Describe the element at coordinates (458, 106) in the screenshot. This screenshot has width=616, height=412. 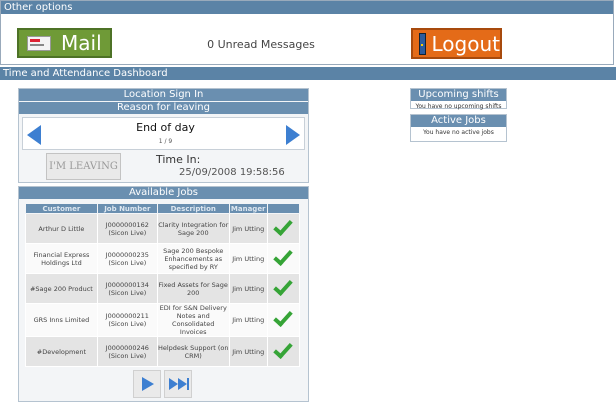
I see `upcoming-shifts-message: You have no upcoming shifts` at that location.